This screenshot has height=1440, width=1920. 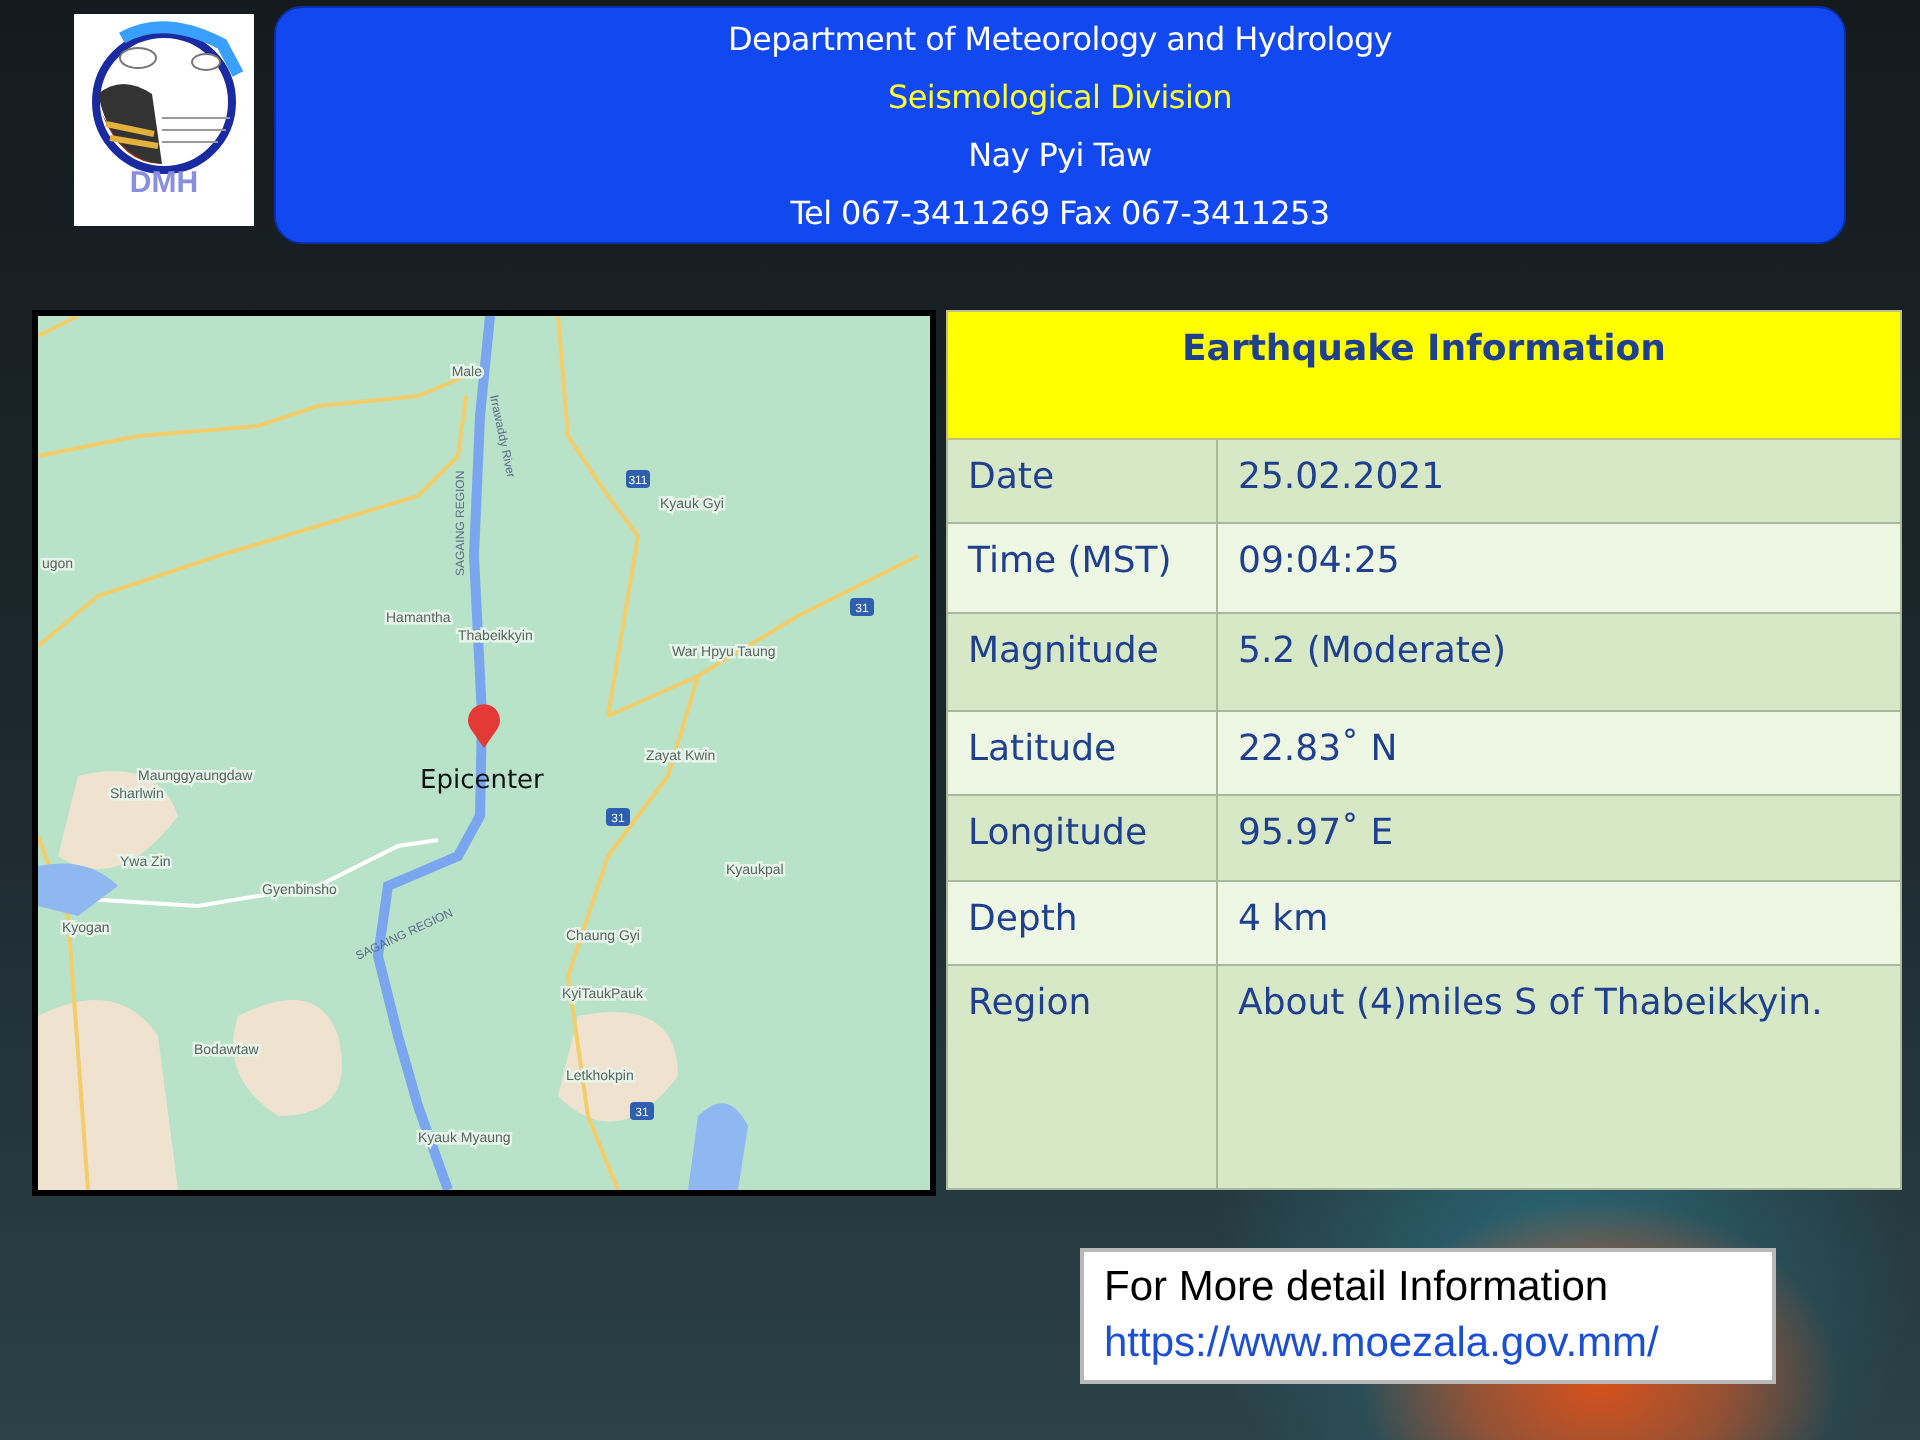 What do you see at coordinates (1060, 154) in the screenshot?
I see `header-text: Nay Pyi Taw` at bounding box center [1060, 154].